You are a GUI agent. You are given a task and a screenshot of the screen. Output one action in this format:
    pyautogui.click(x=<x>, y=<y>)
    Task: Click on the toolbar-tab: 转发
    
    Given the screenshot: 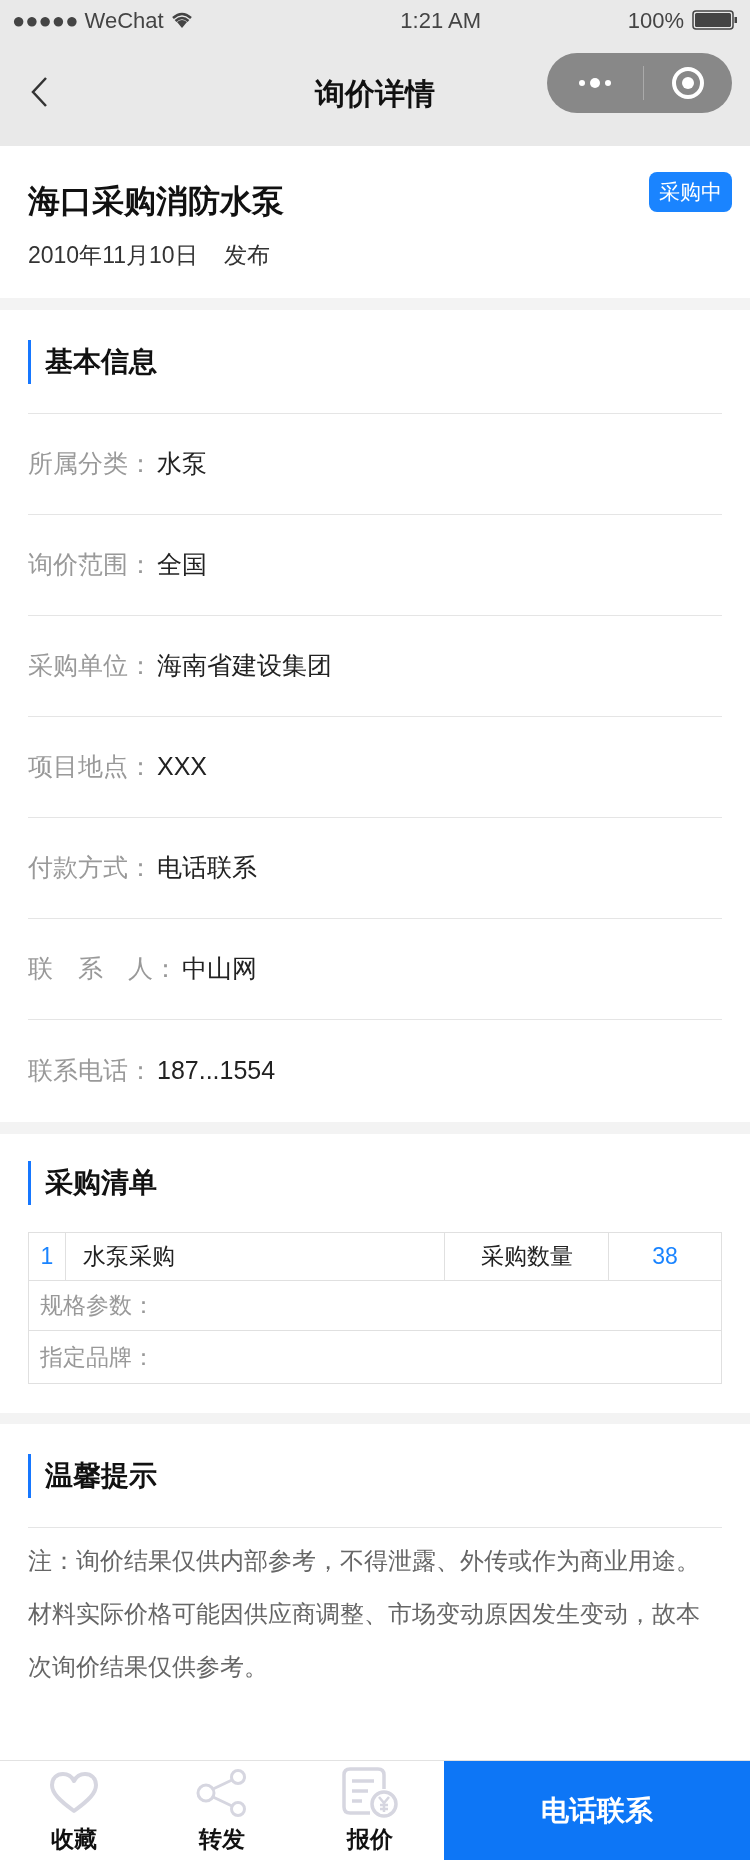 What is the action you would take?
    pyautogui.click(x=222, y=1810)
    